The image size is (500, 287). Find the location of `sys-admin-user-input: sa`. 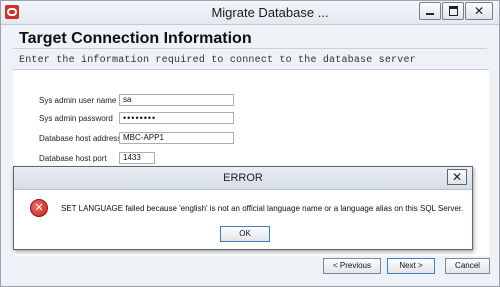

sys-admin-user-input: sa is located at coordinates (176, 100).